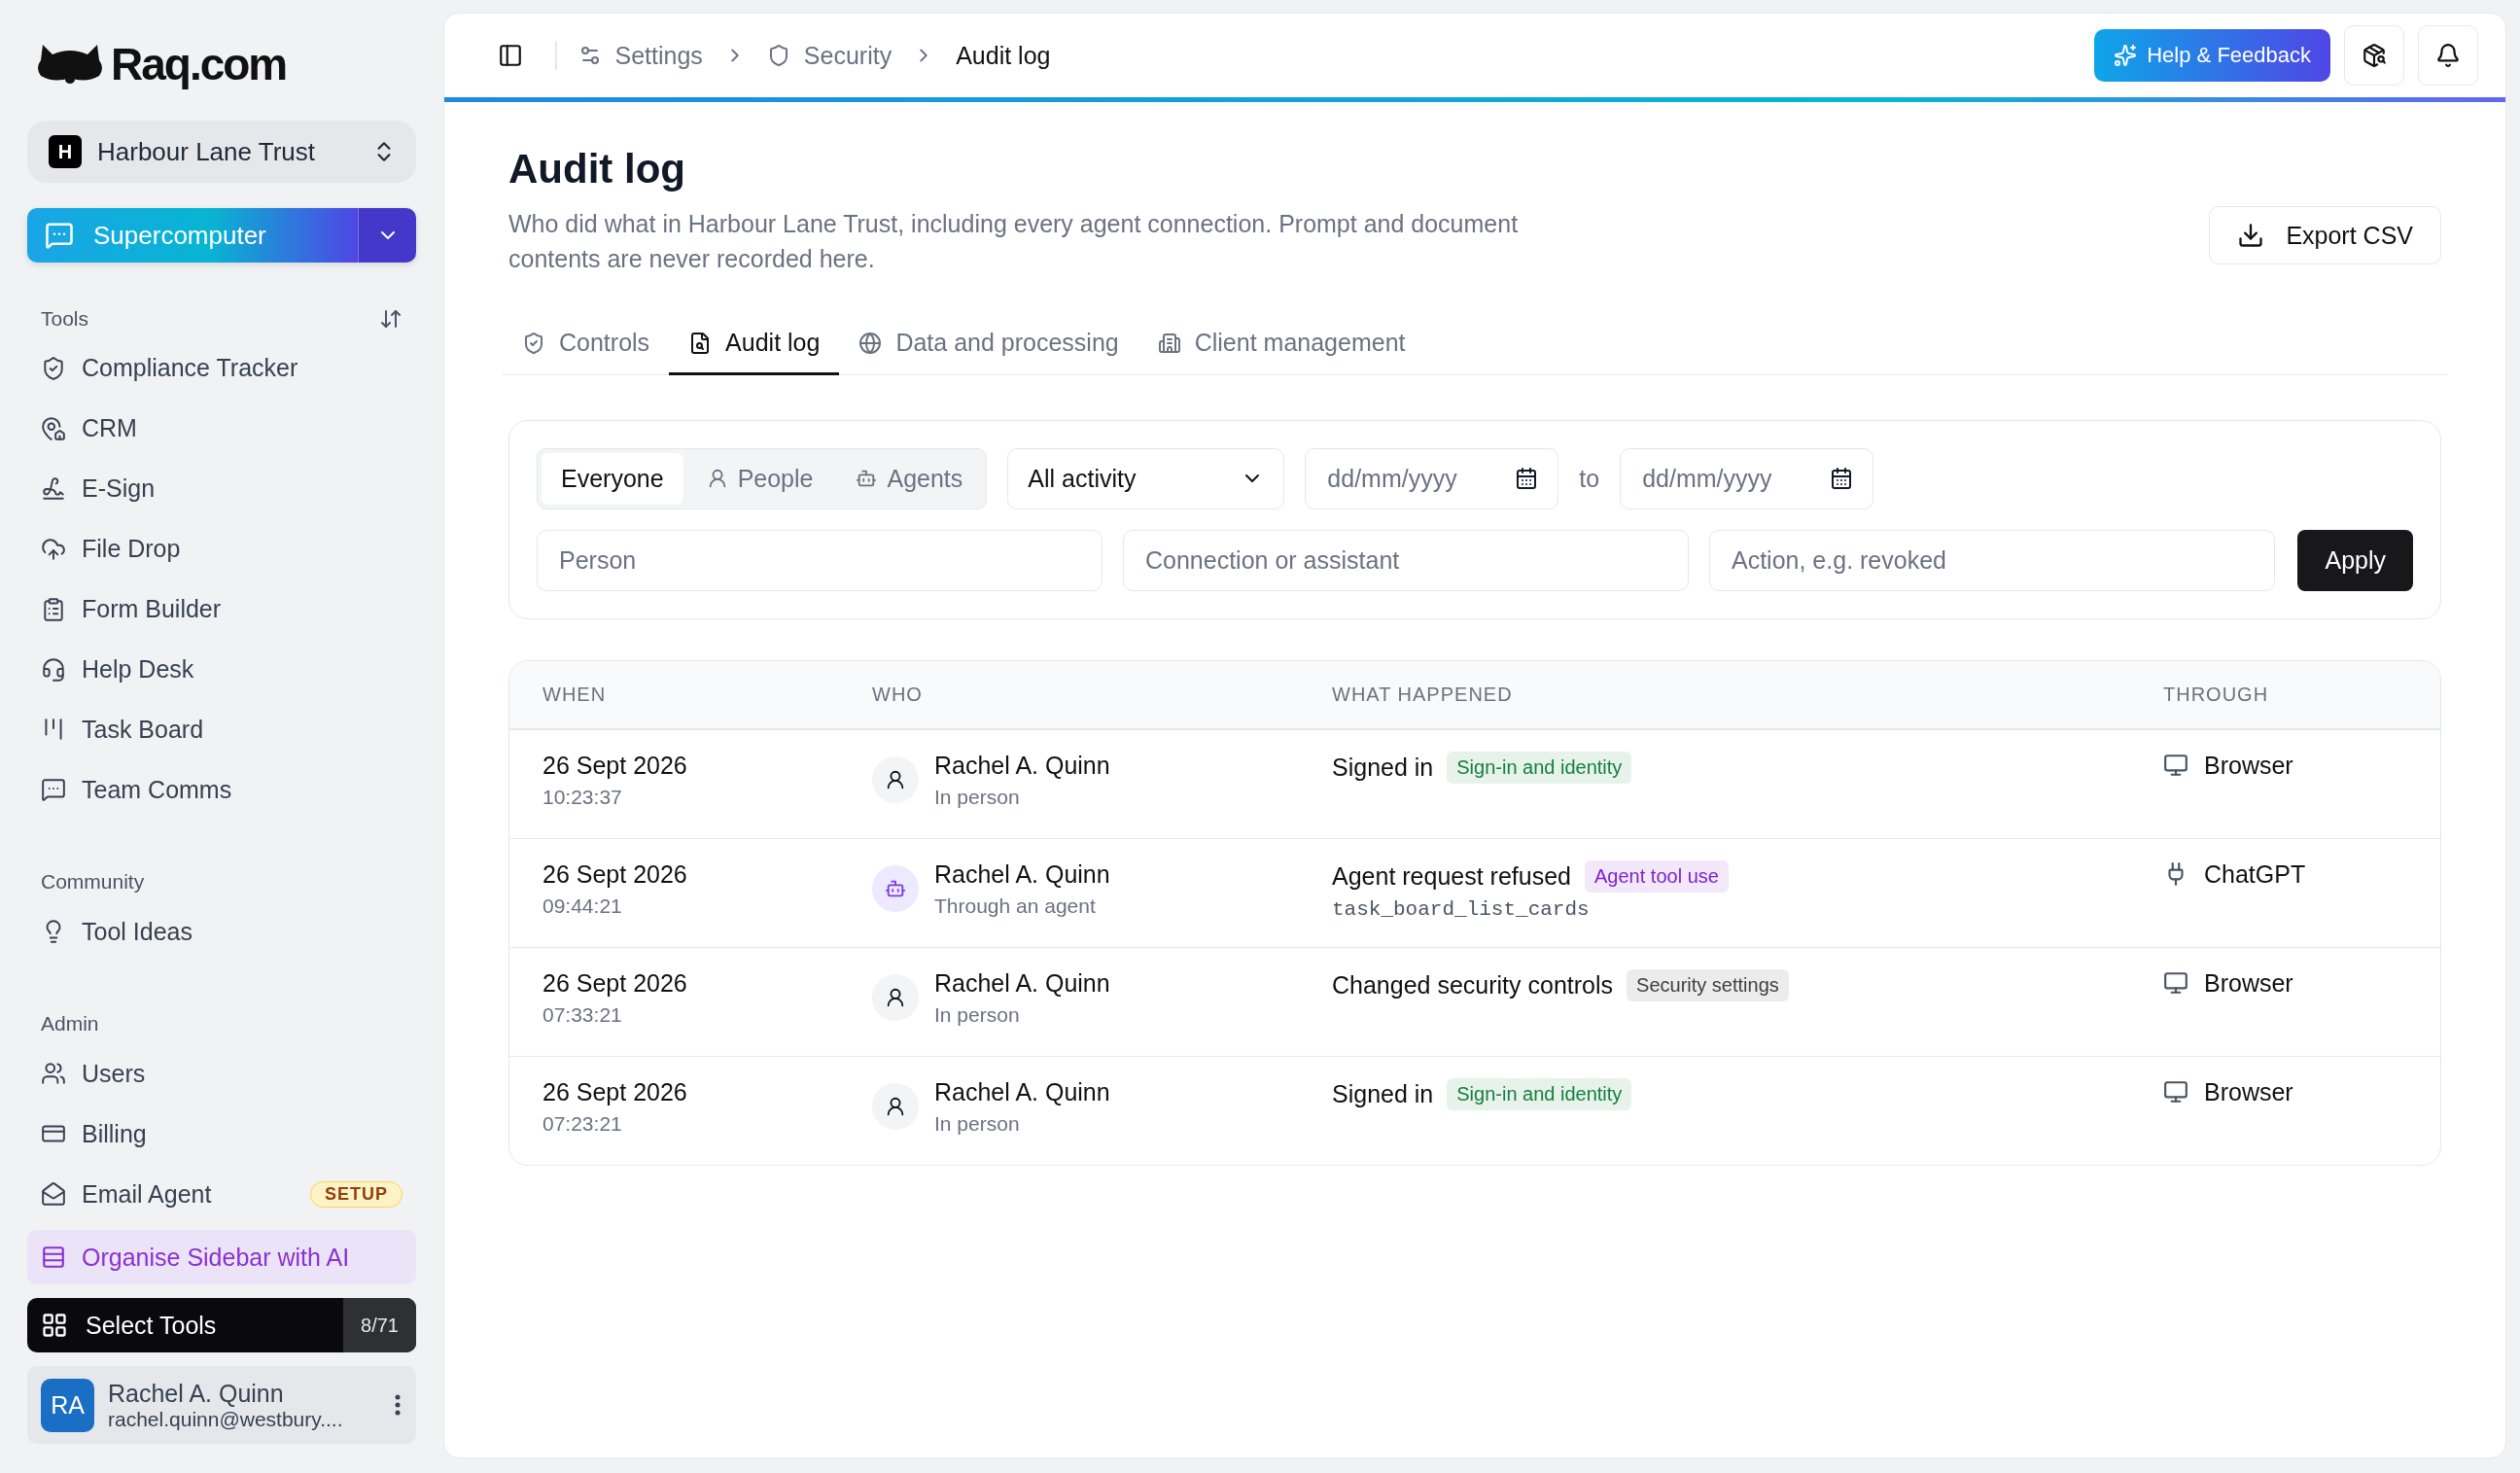 The height and width of the screenshot is (1473, 2520). I want to click on sidebar-item: CRM, so click(221, 428).